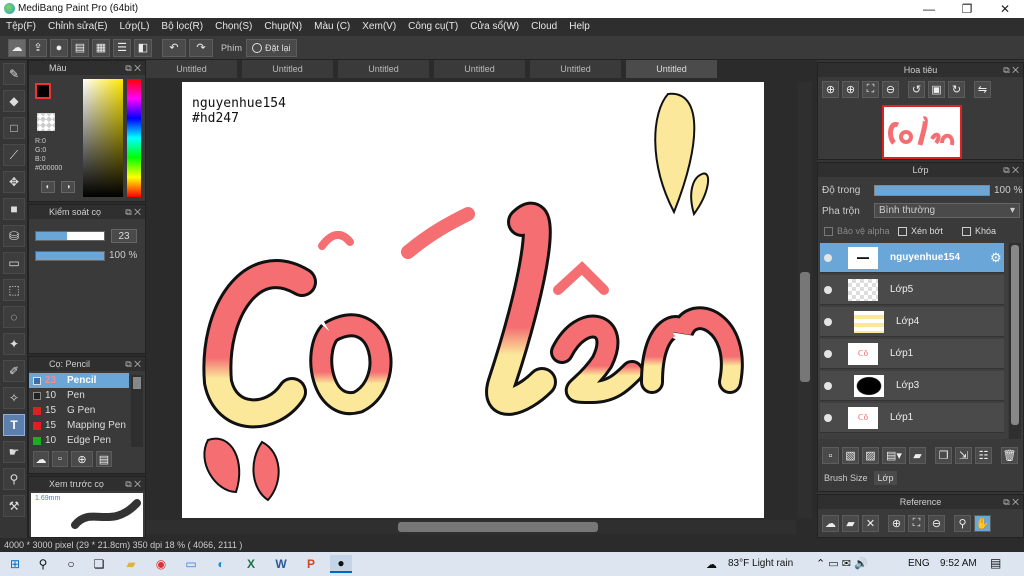  What do you see at coordinates (14, 236) in the screenshot?
I see `bucket-tool-icon: ⛁` at bounding box center [14, 236].